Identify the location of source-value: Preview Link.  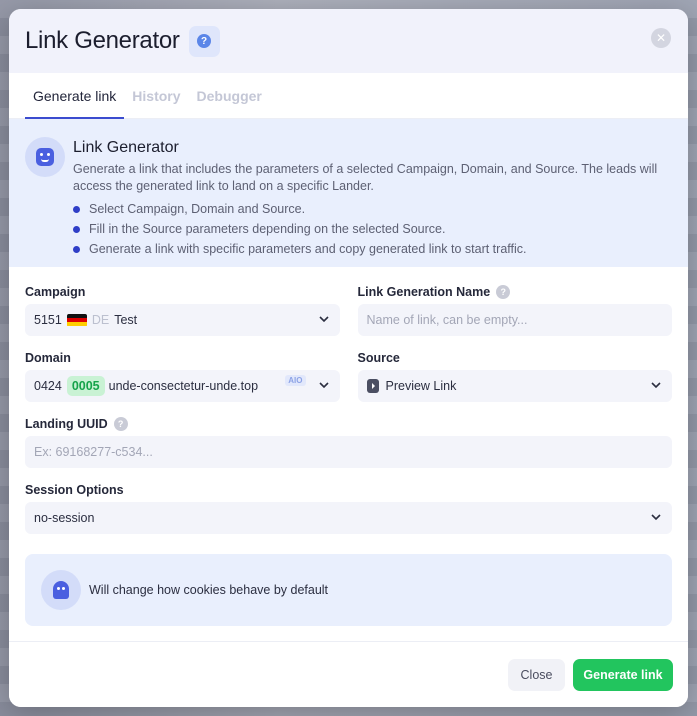
(421, 386).